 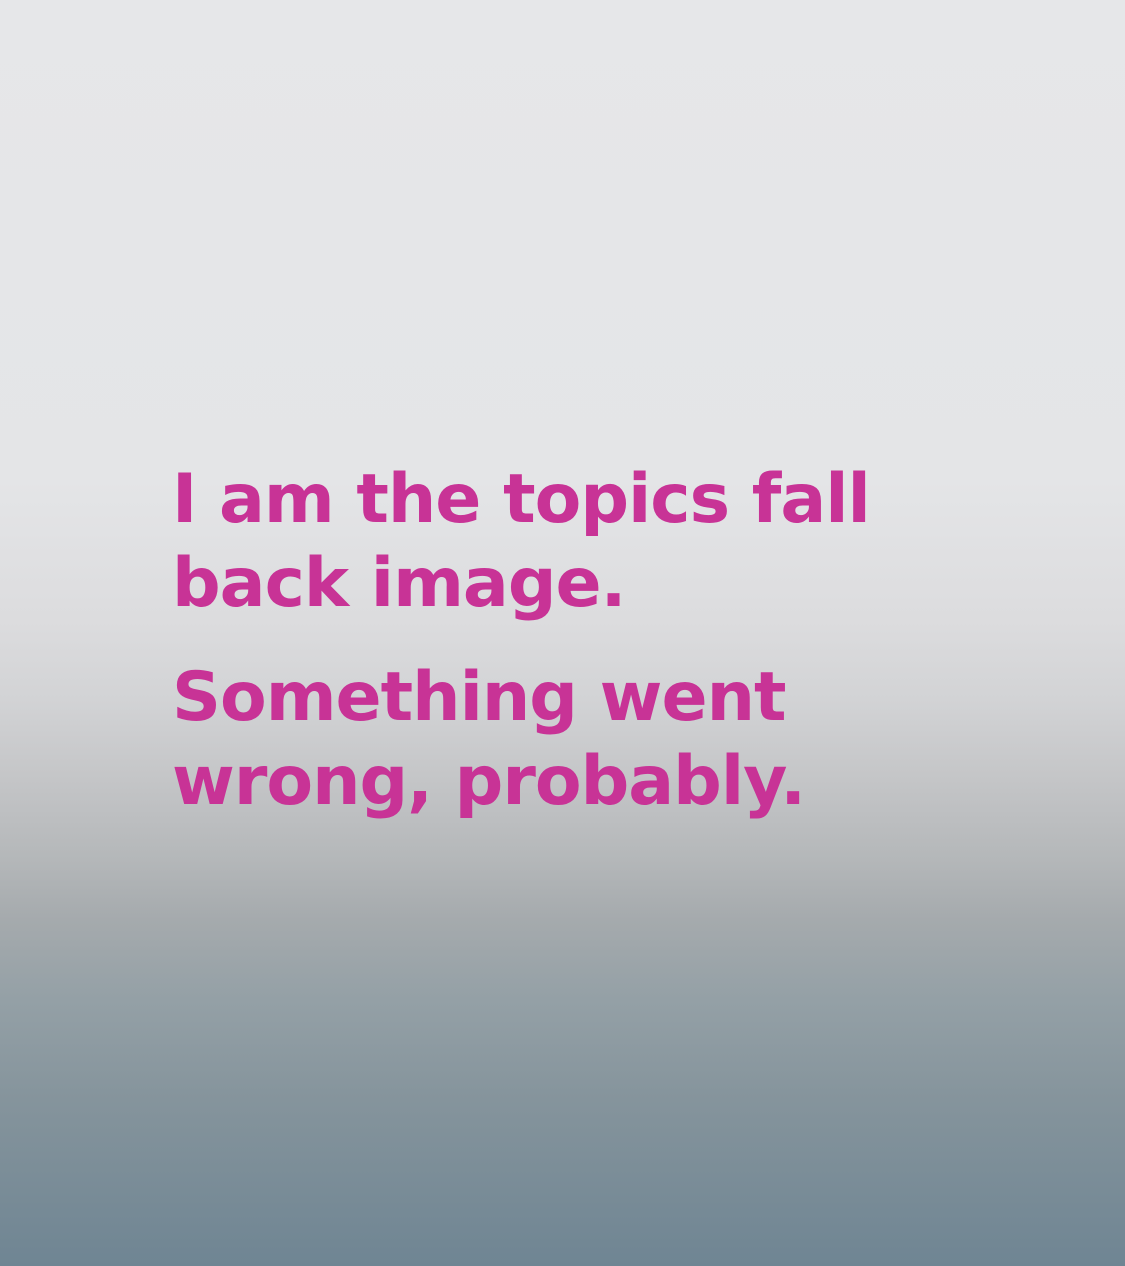 I want to click on fallback-title: I am the topics fall back image., so click(x=521, y=541).